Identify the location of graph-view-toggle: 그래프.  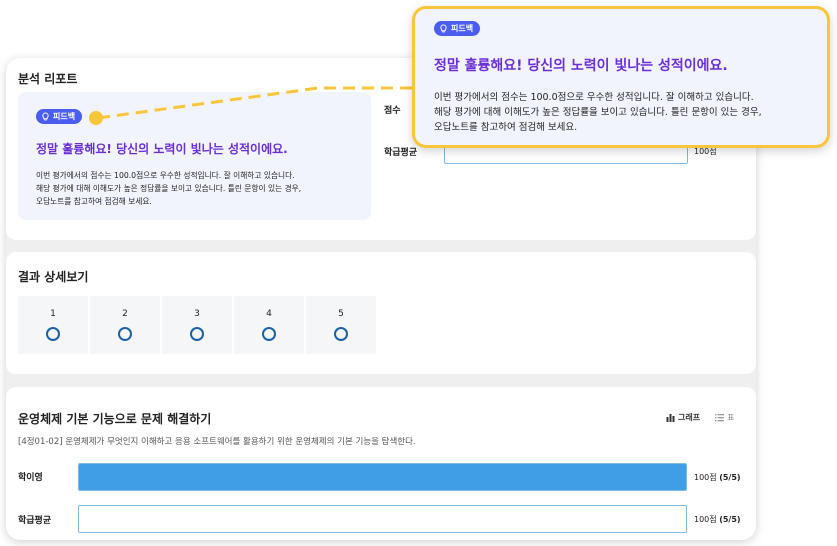
(683, 417).